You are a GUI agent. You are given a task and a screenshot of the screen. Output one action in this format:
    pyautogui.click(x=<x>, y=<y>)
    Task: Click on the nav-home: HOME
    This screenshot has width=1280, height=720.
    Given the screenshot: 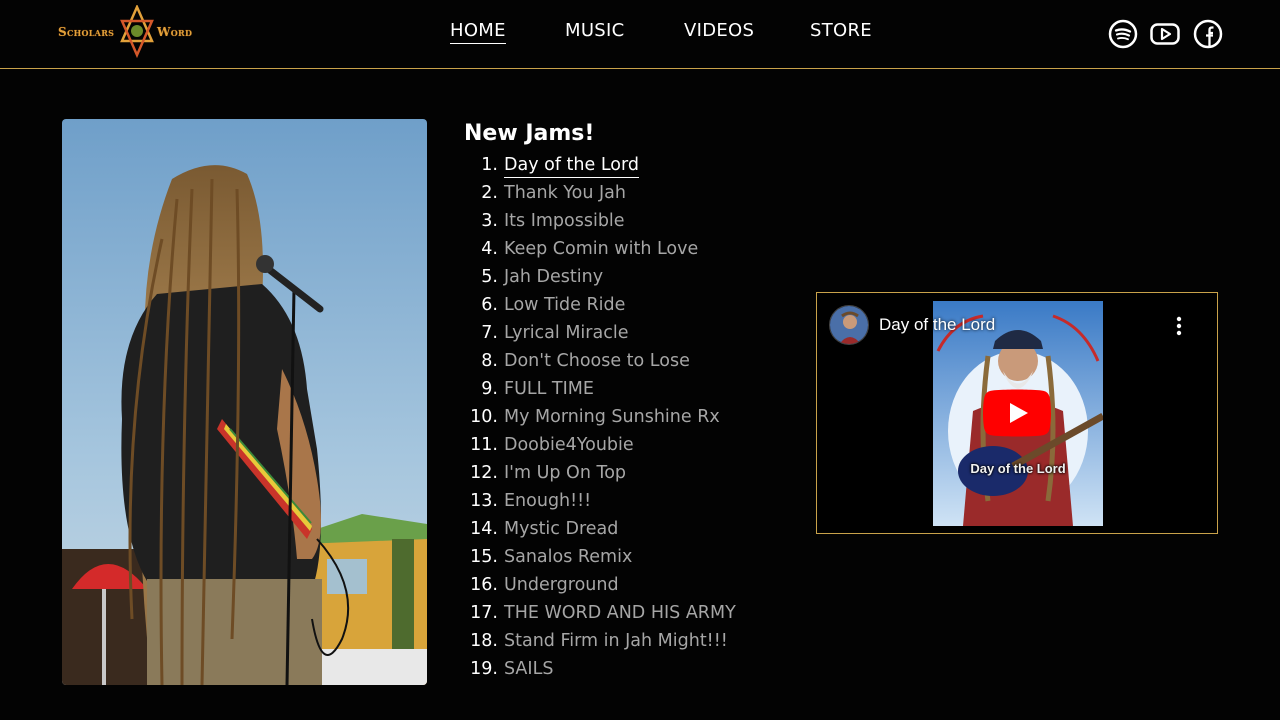 What is the action you would take?
    pyautogui.click(x=478, y=32)
    